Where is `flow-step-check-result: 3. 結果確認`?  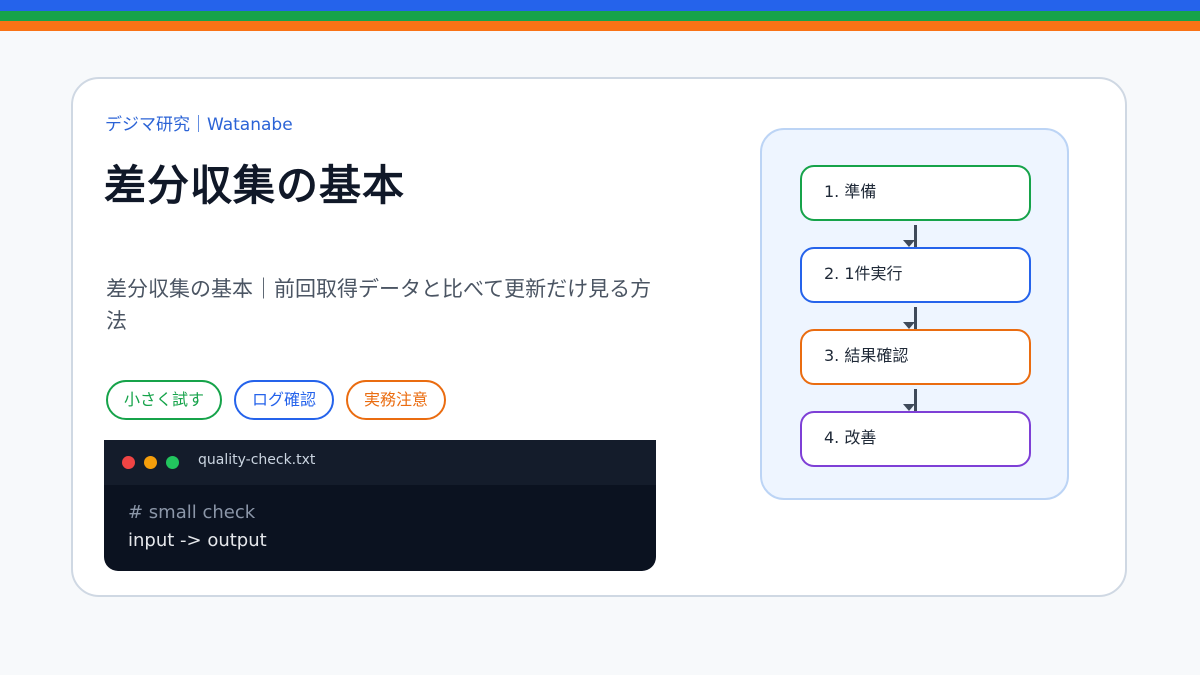 flow-step-check-result: 3. 結果確認 is located at coordinates (915, 357).